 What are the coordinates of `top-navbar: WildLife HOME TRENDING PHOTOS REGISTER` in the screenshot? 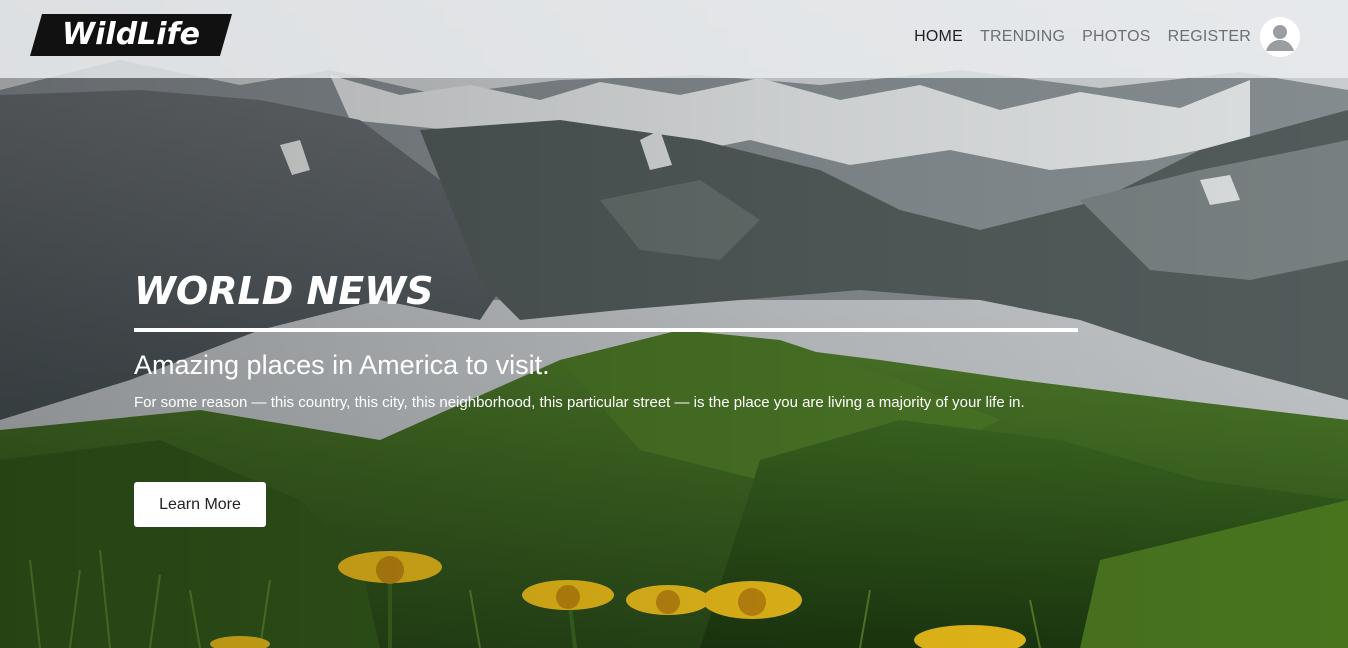 It's located at (674, 39).